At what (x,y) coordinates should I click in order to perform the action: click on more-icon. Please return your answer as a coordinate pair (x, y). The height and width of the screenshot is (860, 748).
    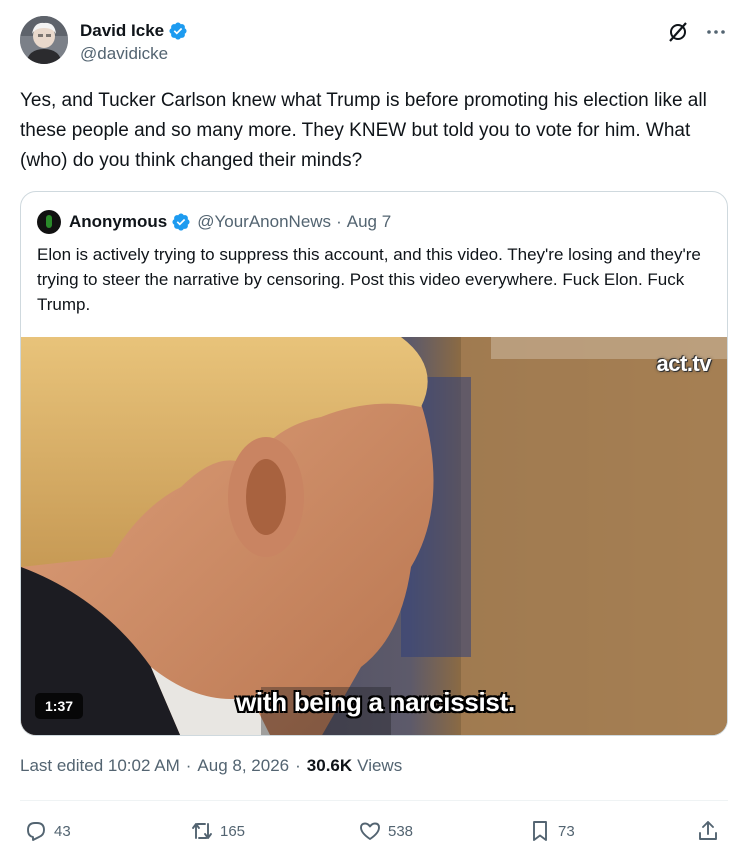
    Looking at the image, I should click on (716, 32).